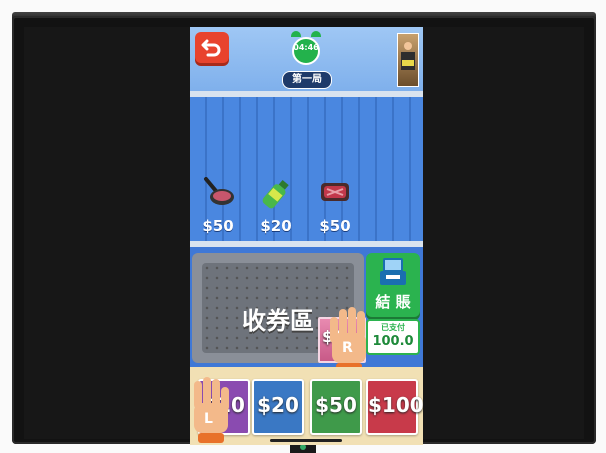  I want to click on bill-50-label: $50, so click(336, 405).